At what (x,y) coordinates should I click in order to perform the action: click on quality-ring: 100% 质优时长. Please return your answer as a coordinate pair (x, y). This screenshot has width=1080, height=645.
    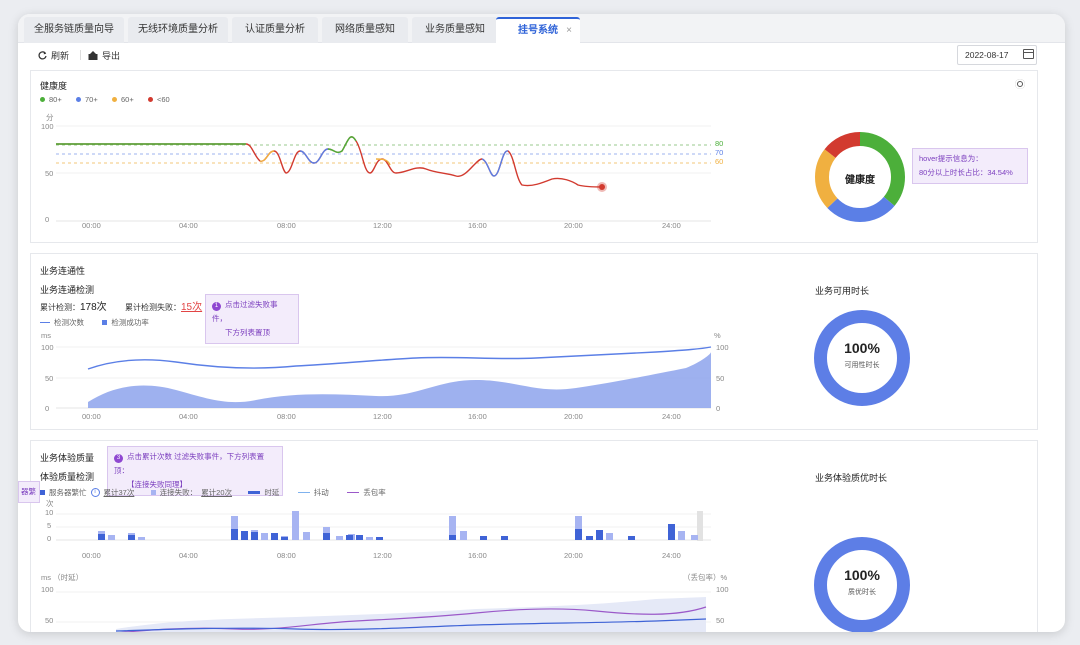
    Looking at the image, I should click on (862, 584).